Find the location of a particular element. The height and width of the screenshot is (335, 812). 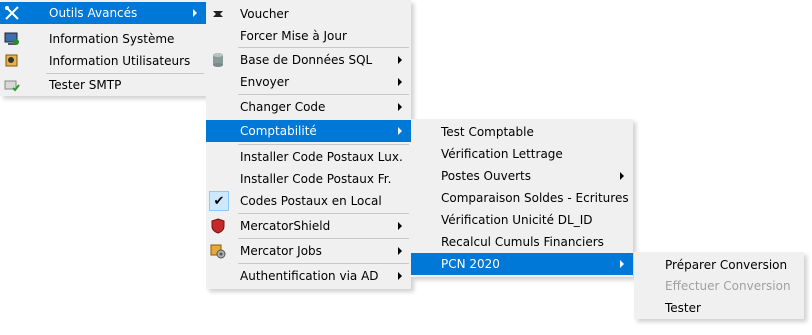

menu-item-installer-code-postaux-lux: Installer Code Postaux Lux. is located at coordinates (308, 157).